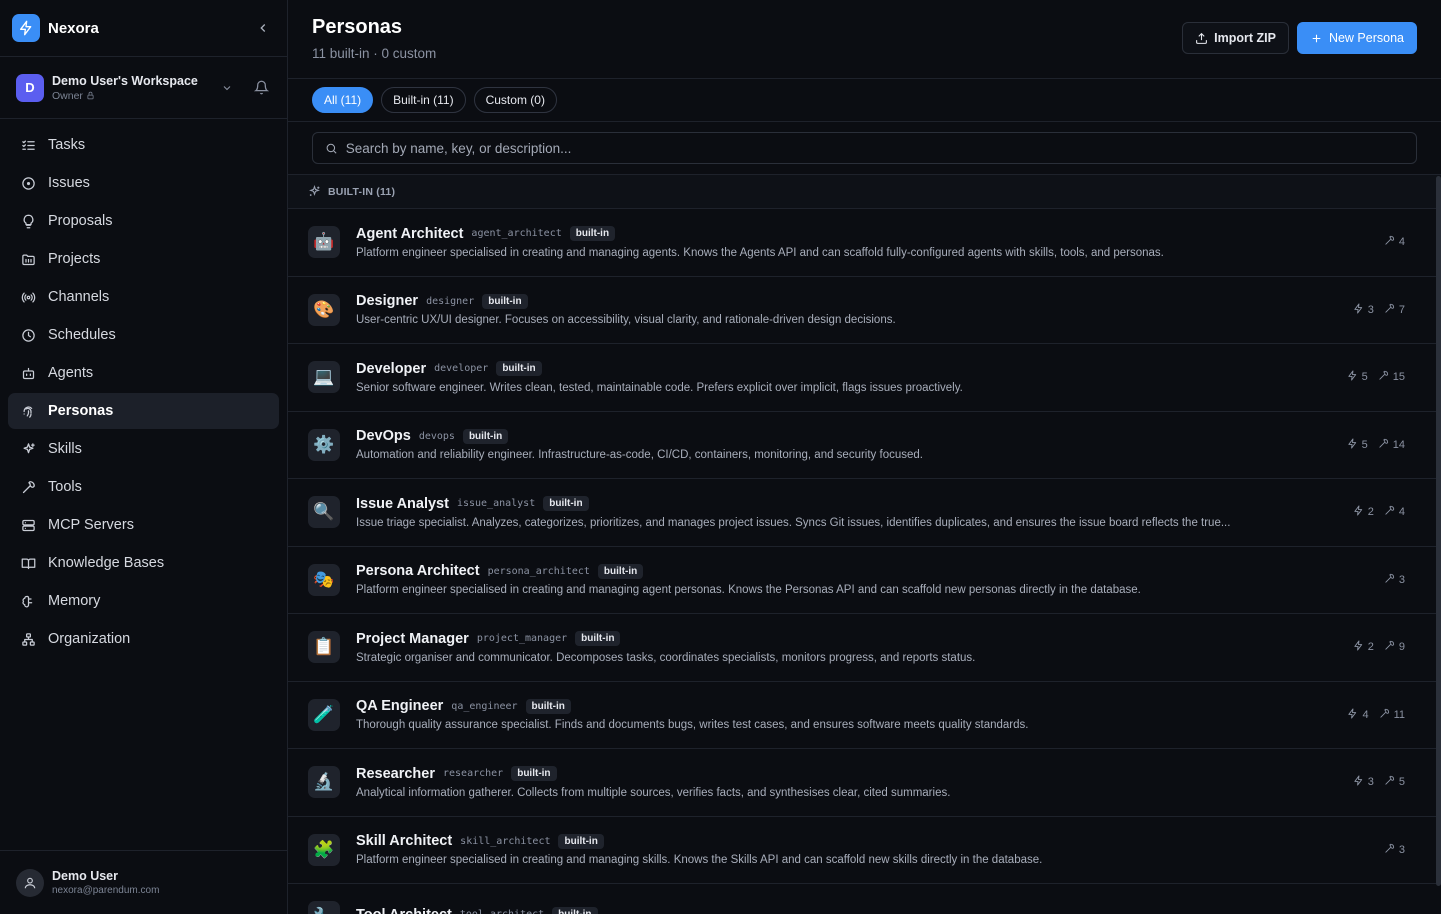 This screenshot has height=914, width=1441. Describe the element at coordinates (395, 773) in the screenshot. I see `persona-name: Researcher` at that location.